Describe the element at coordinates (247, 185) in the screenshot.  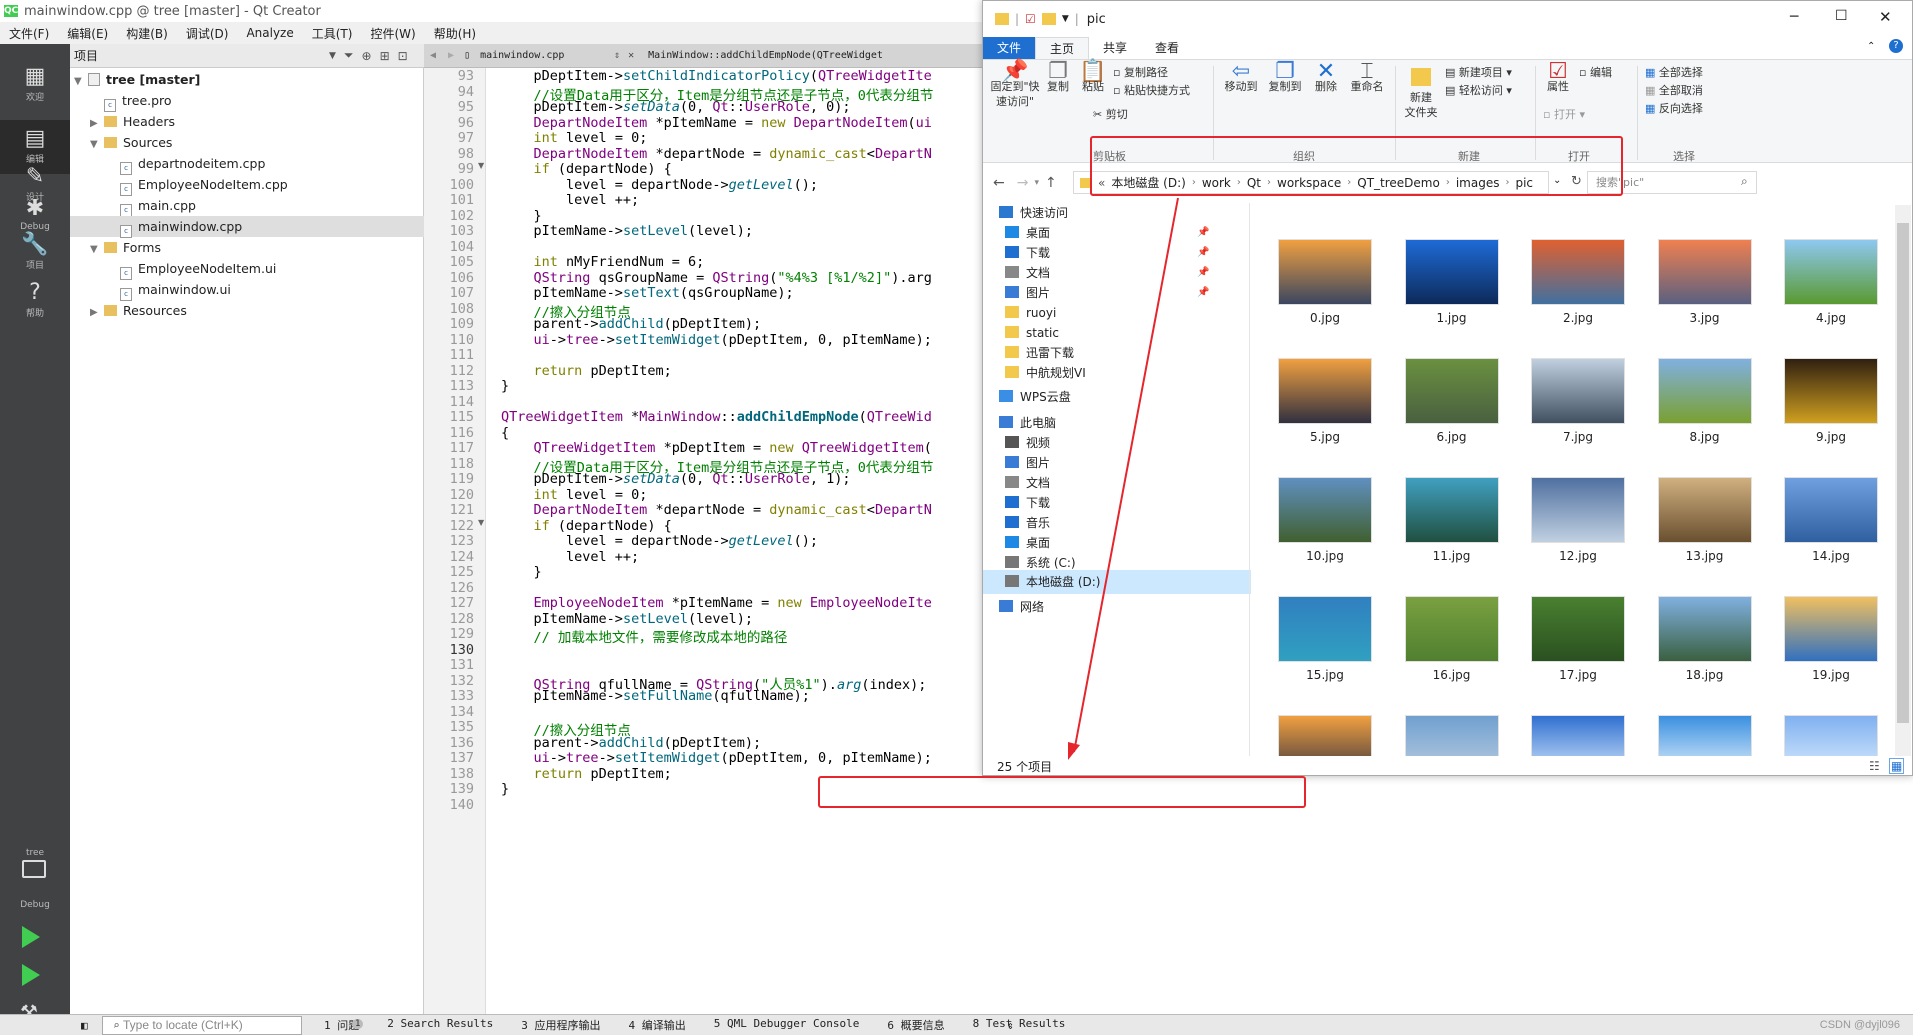
I see `tree-file: c EmployeeNodeItem.cpp` at that location.